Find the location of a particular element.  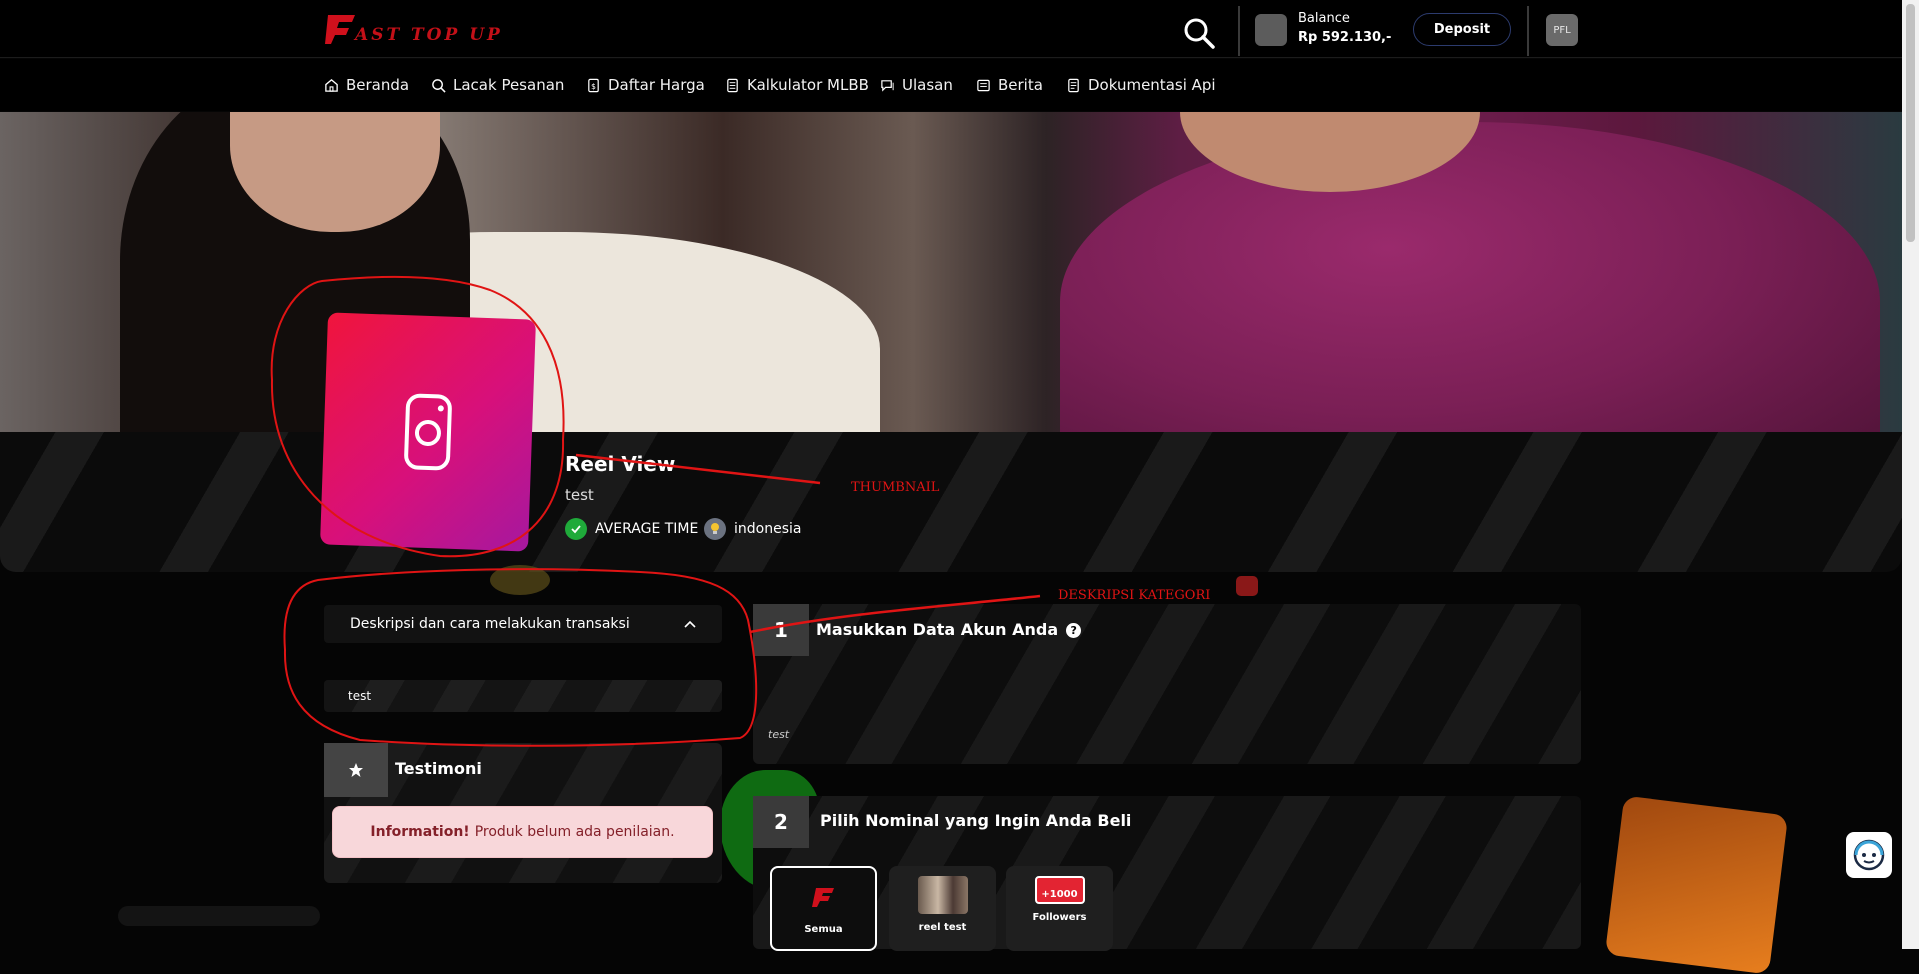

info-alert: Information! Produk belum ada penilaian. is located at coordinates (522, 832).